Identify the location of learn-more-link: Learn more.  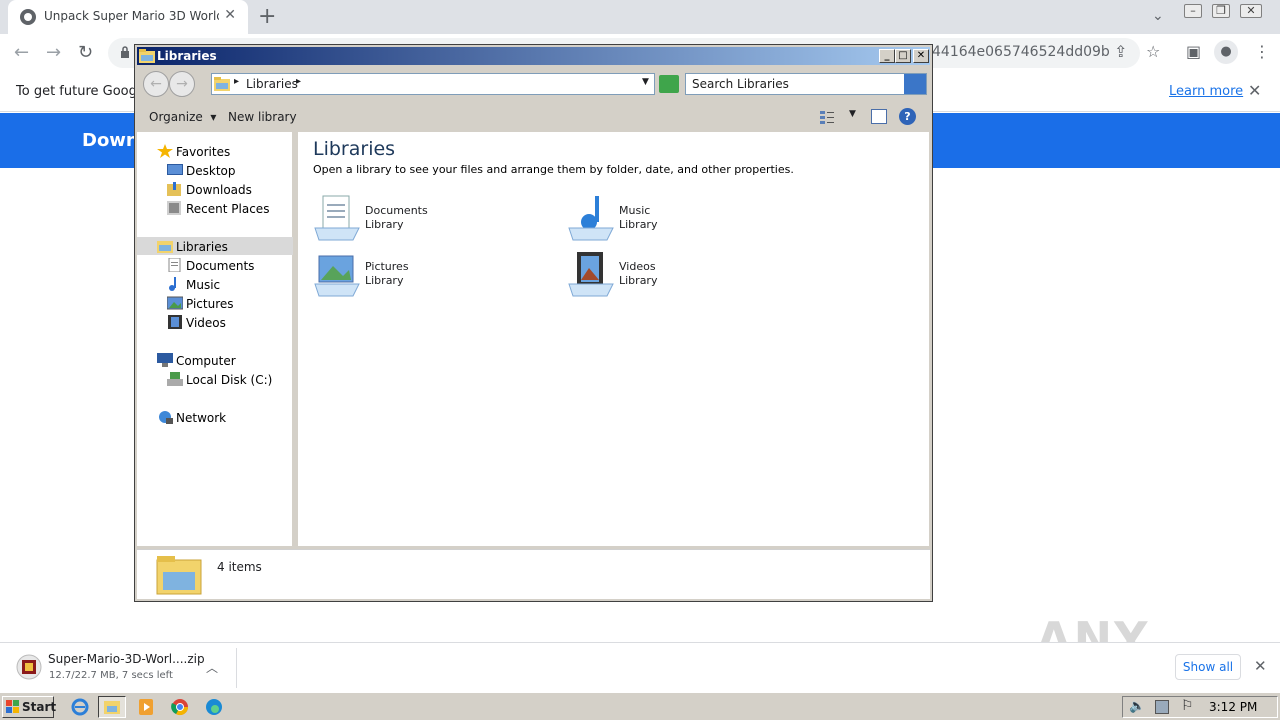
(1206, 91).